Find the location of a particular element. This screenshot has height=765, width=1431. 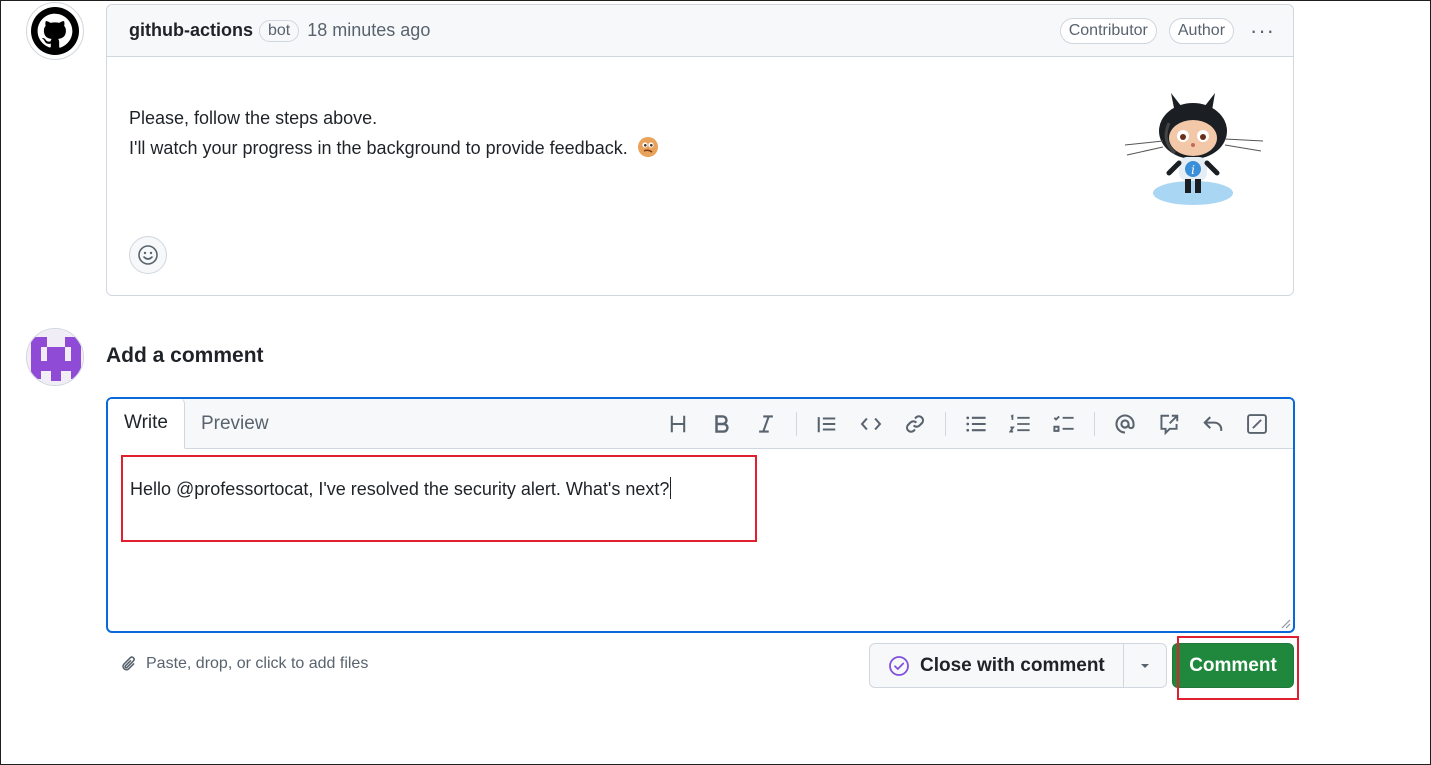

tab-preview: Preview is located at coordinates (235, 424).